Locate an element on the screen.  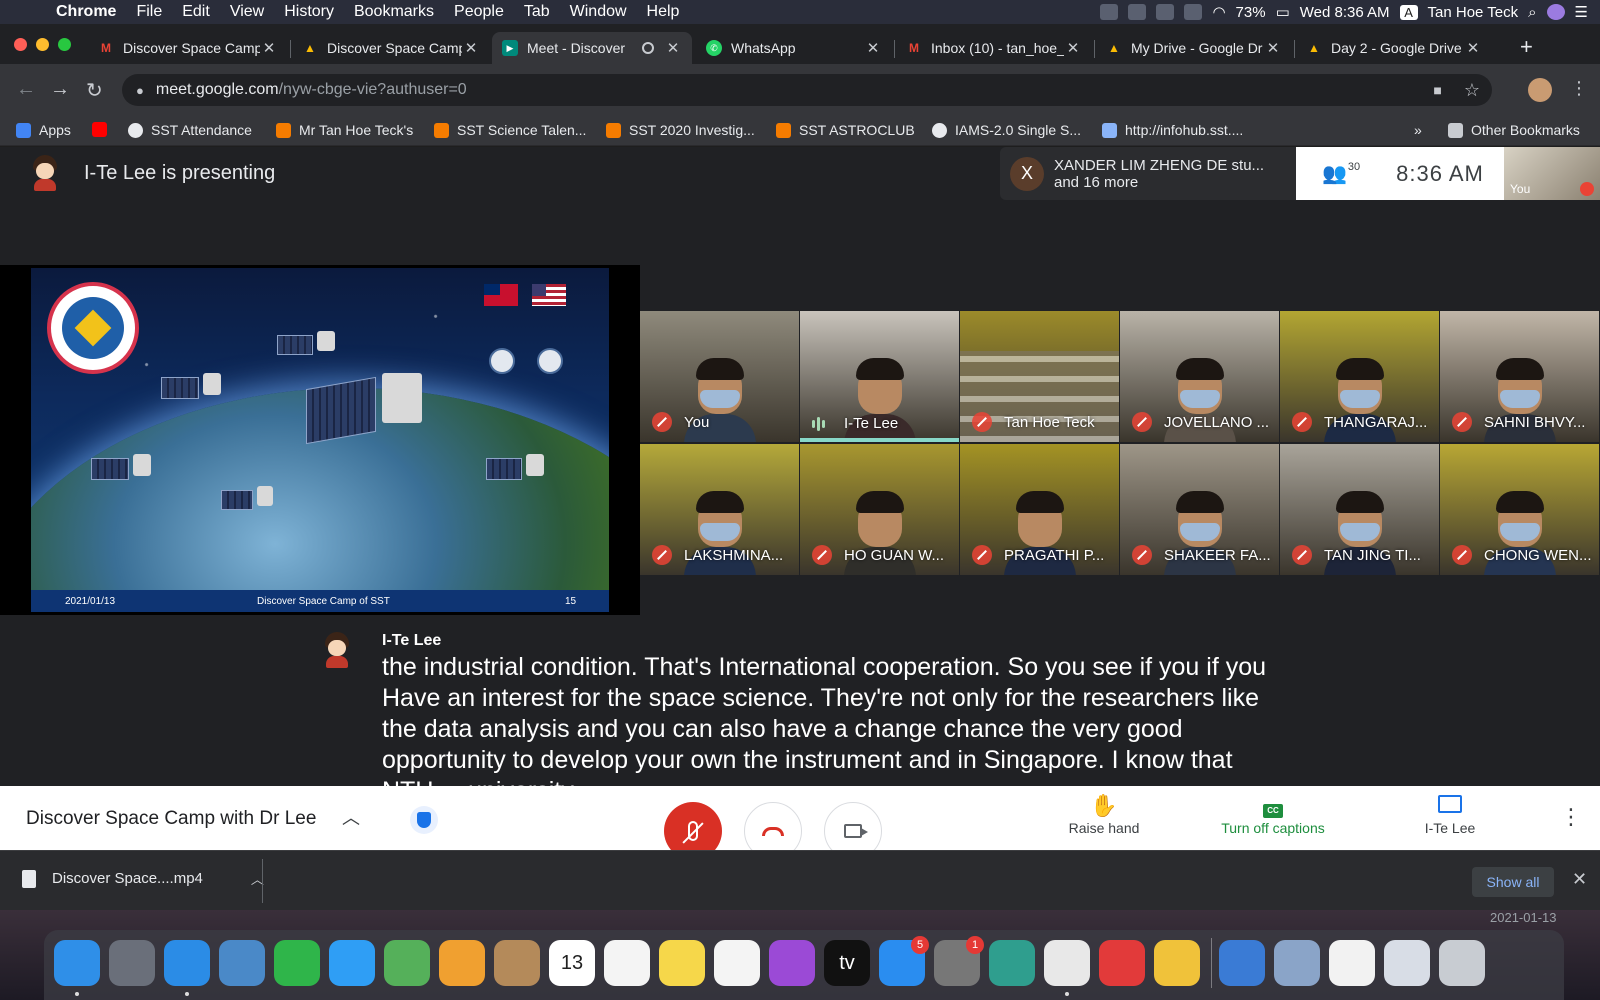
bookmarks-overflow-button: » is located at coordinates (1418, 130).